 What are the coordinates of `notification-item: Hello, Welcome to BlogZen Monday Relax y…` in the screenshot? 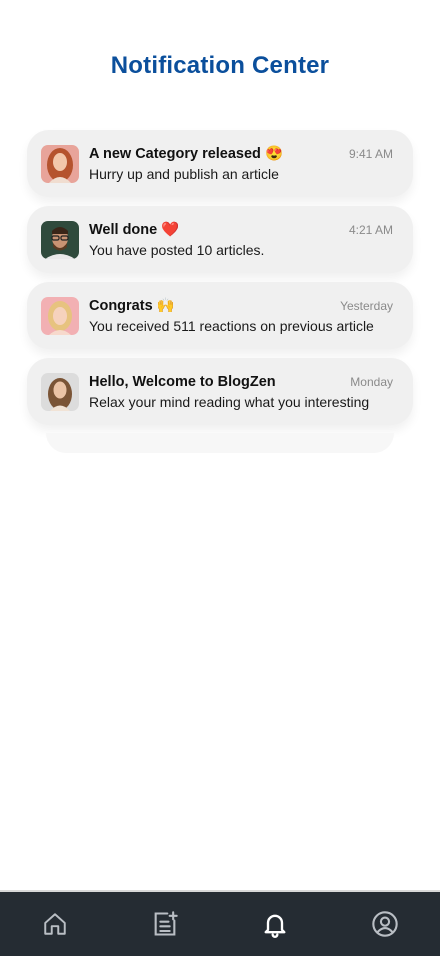 It's located at (220, 391).